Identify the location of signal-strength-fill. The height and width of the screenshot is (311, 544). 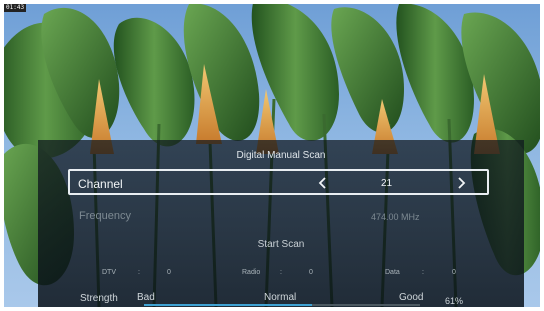
(228, 305).